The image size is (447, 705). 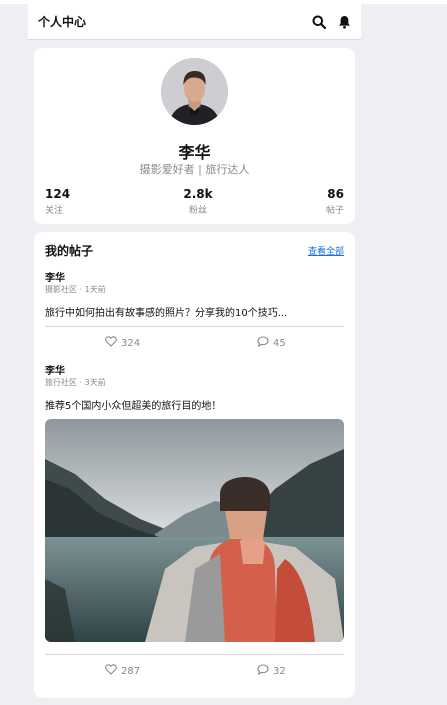 What do you see at coordinates (75, 382) in the screenshot?
I see `post-meta: 旅行社区 · 3天前` at bounding box center [75, 382].